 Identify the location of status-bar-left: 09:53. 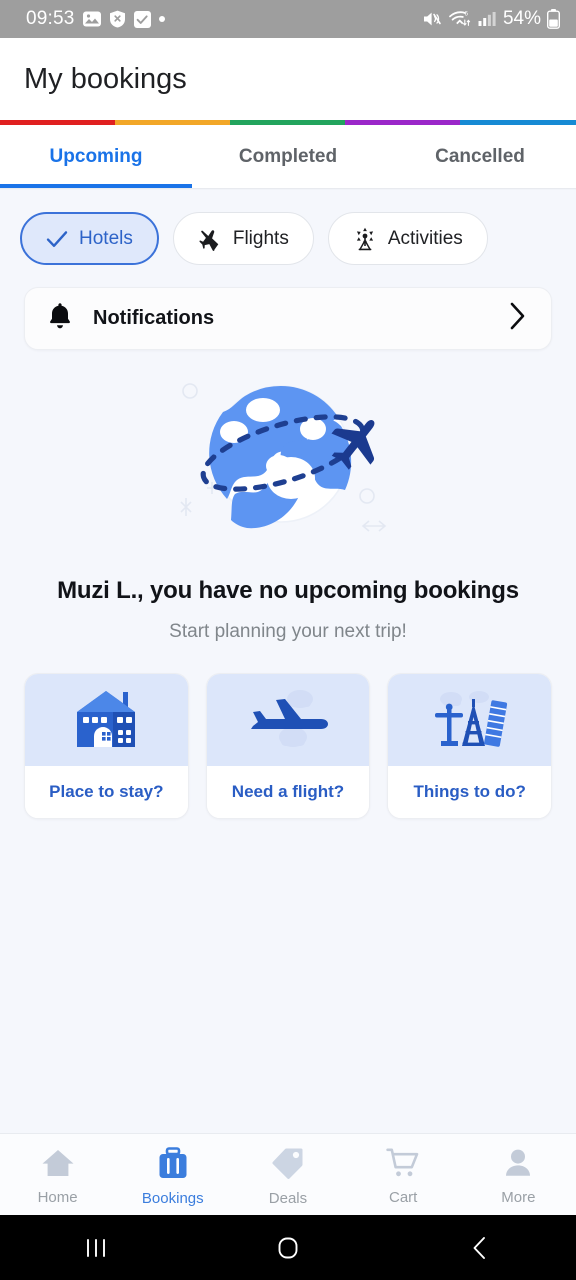
(95, 19).